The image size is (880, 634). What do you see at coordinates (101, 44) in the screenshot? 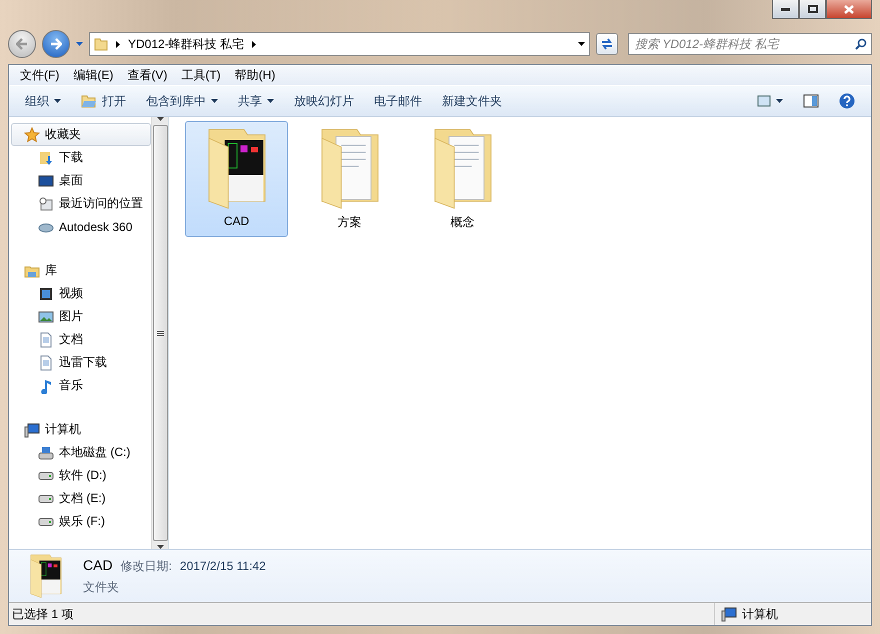
I see `folder-icon` at bounding box center [101, 44].